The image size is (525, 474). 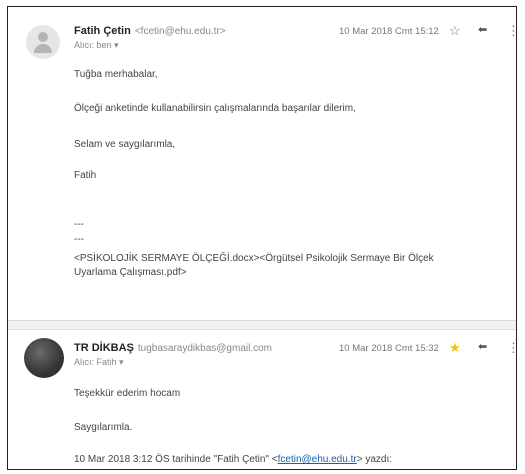 I want to click on thread-divider, so click(x=262, y=325).